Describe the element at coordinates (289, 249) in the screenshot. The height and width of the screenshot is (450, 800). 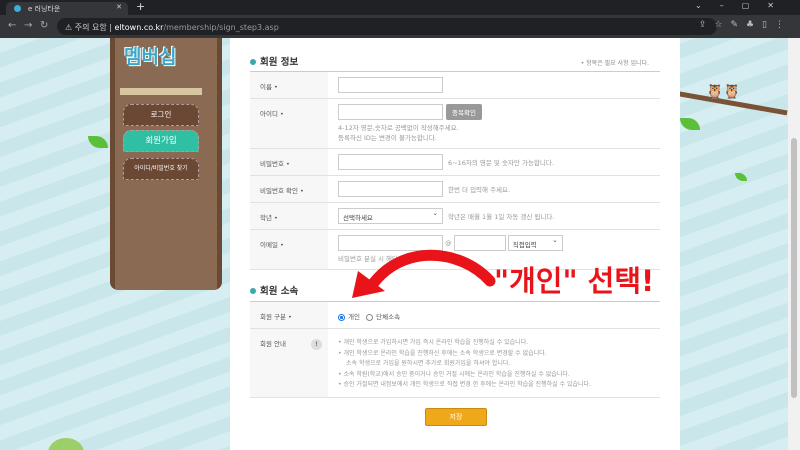
I see `email-label: 이메일 •` at that location.